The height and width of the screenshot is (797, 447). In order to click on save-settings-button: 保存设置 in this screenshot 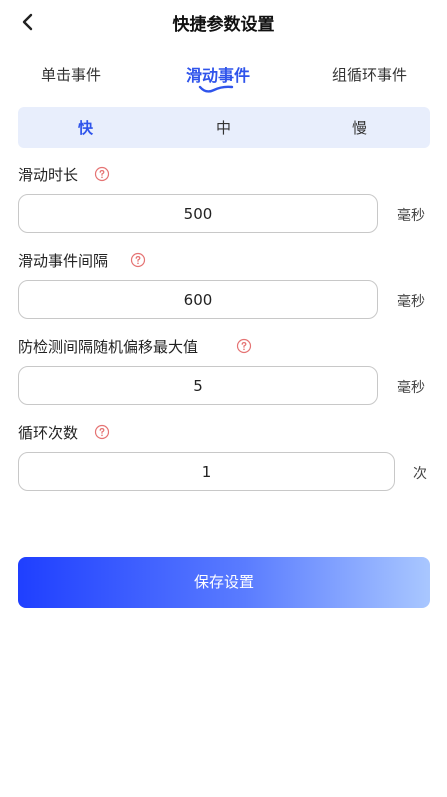, I will do `click(224, 582)`.